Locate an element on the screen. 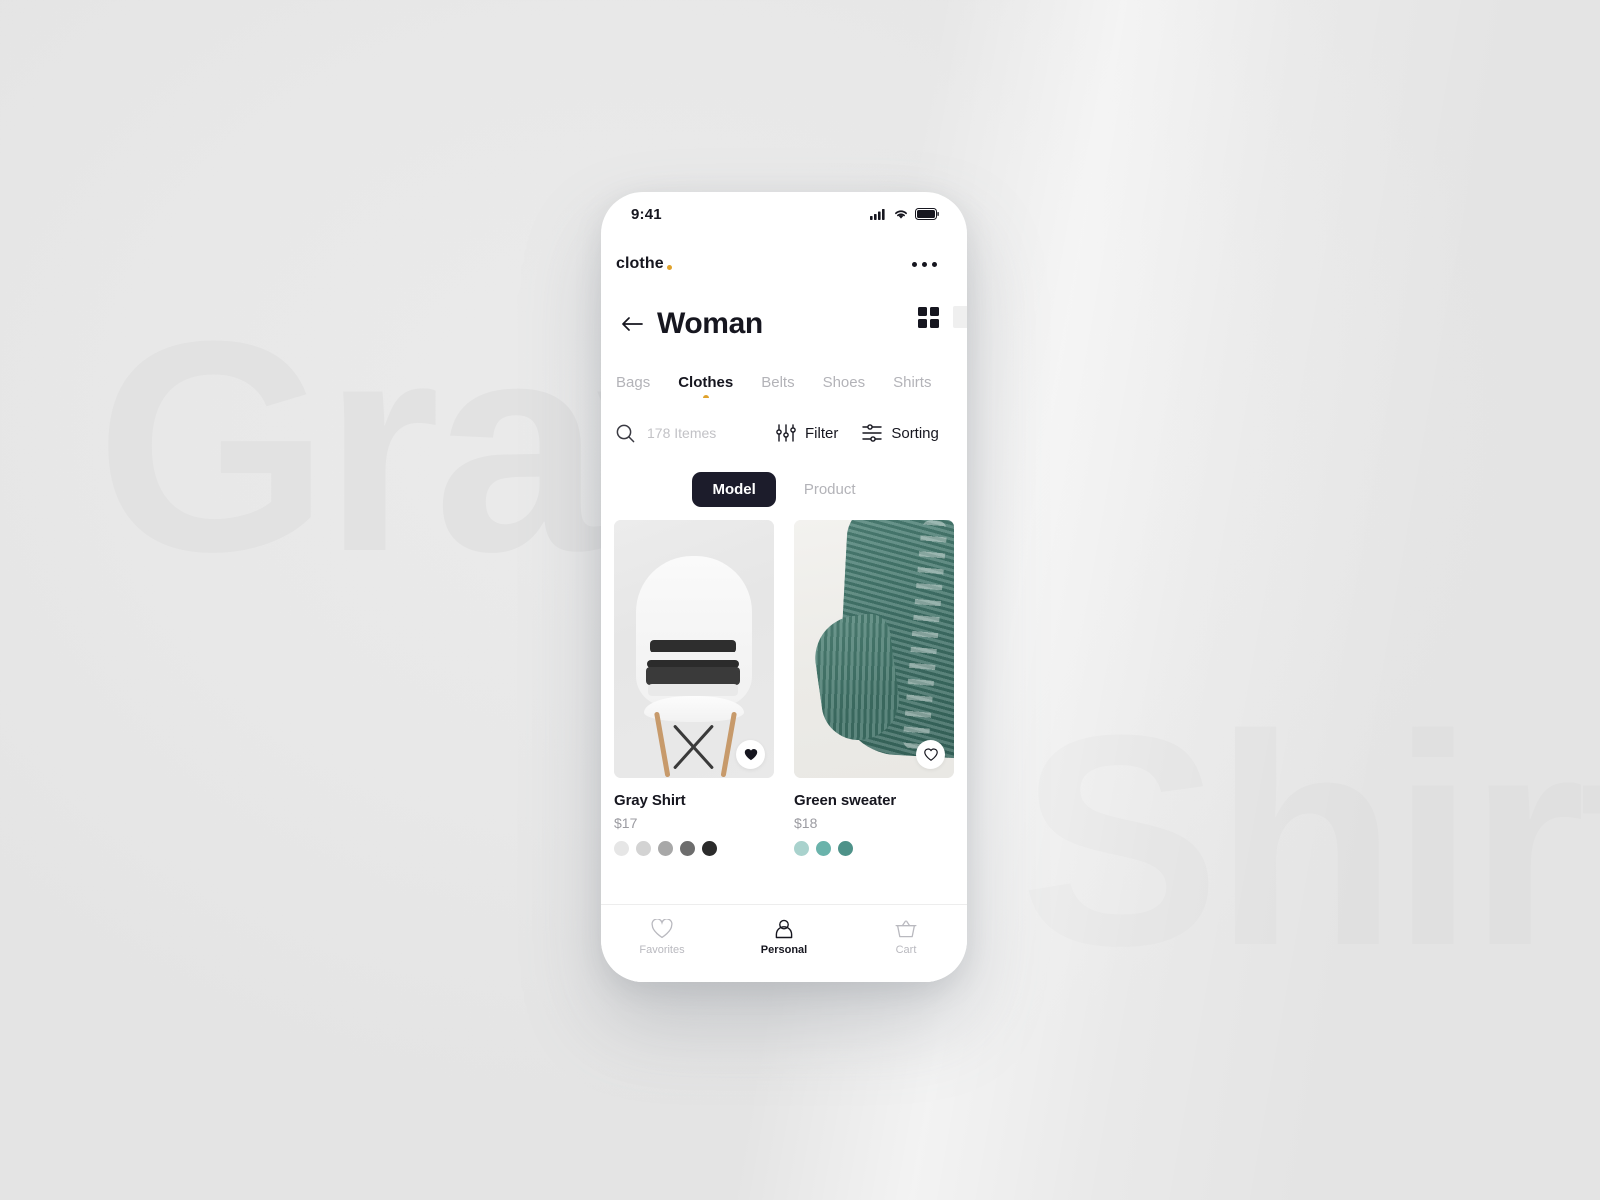  basket-icon is located at coordinates (906, 929).